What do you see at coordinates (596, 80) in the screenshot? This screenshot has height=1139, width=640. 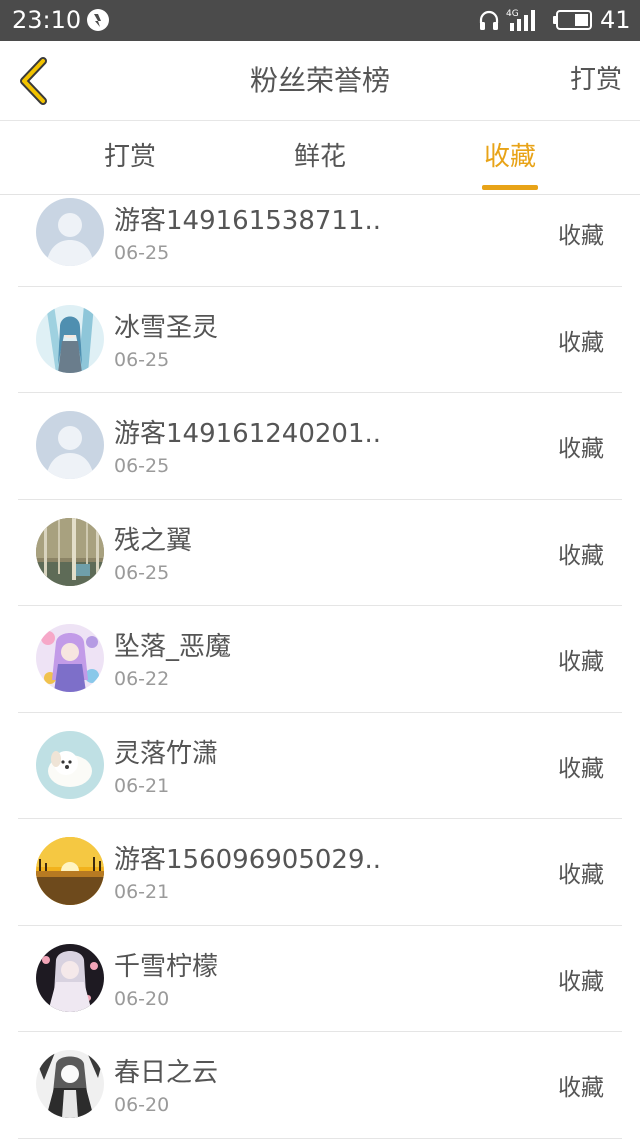 I see `reward-button: 打赏` at bounding box center [596, 80].